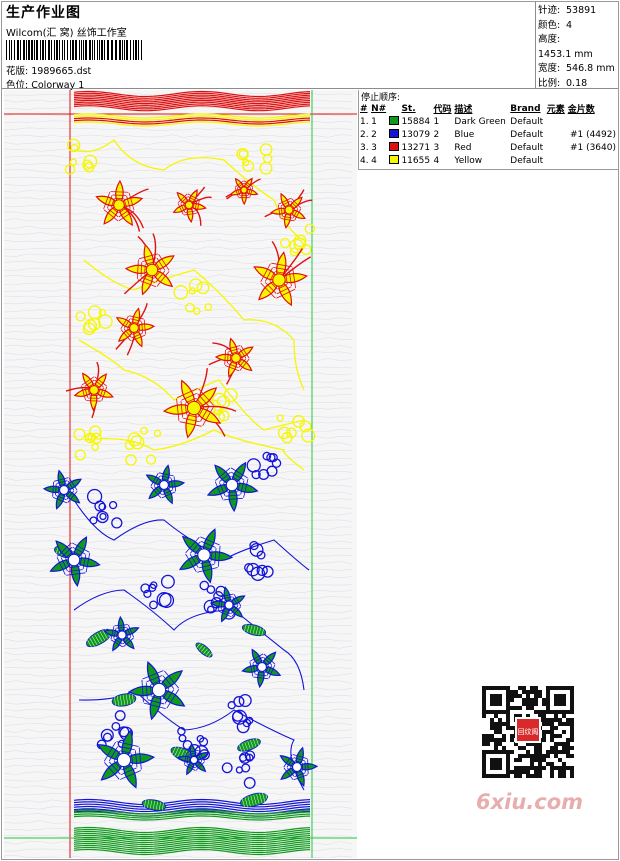 The height and width of the screenshot is (861, 620). What do you see at coordinates (43, 13) in the screenshot?
I see `page-title: 生产作业图` at bounding box center [43, 13].